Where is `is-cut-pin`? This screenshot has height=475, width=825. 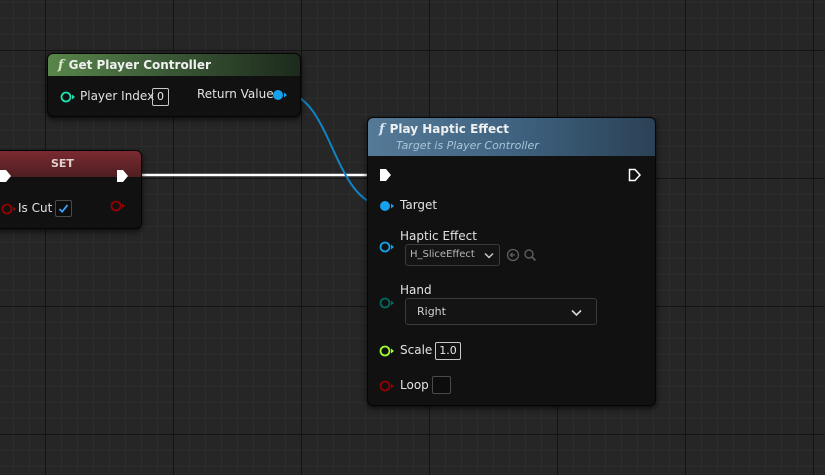 is-cut-pin is located at coordinates (9, 209).